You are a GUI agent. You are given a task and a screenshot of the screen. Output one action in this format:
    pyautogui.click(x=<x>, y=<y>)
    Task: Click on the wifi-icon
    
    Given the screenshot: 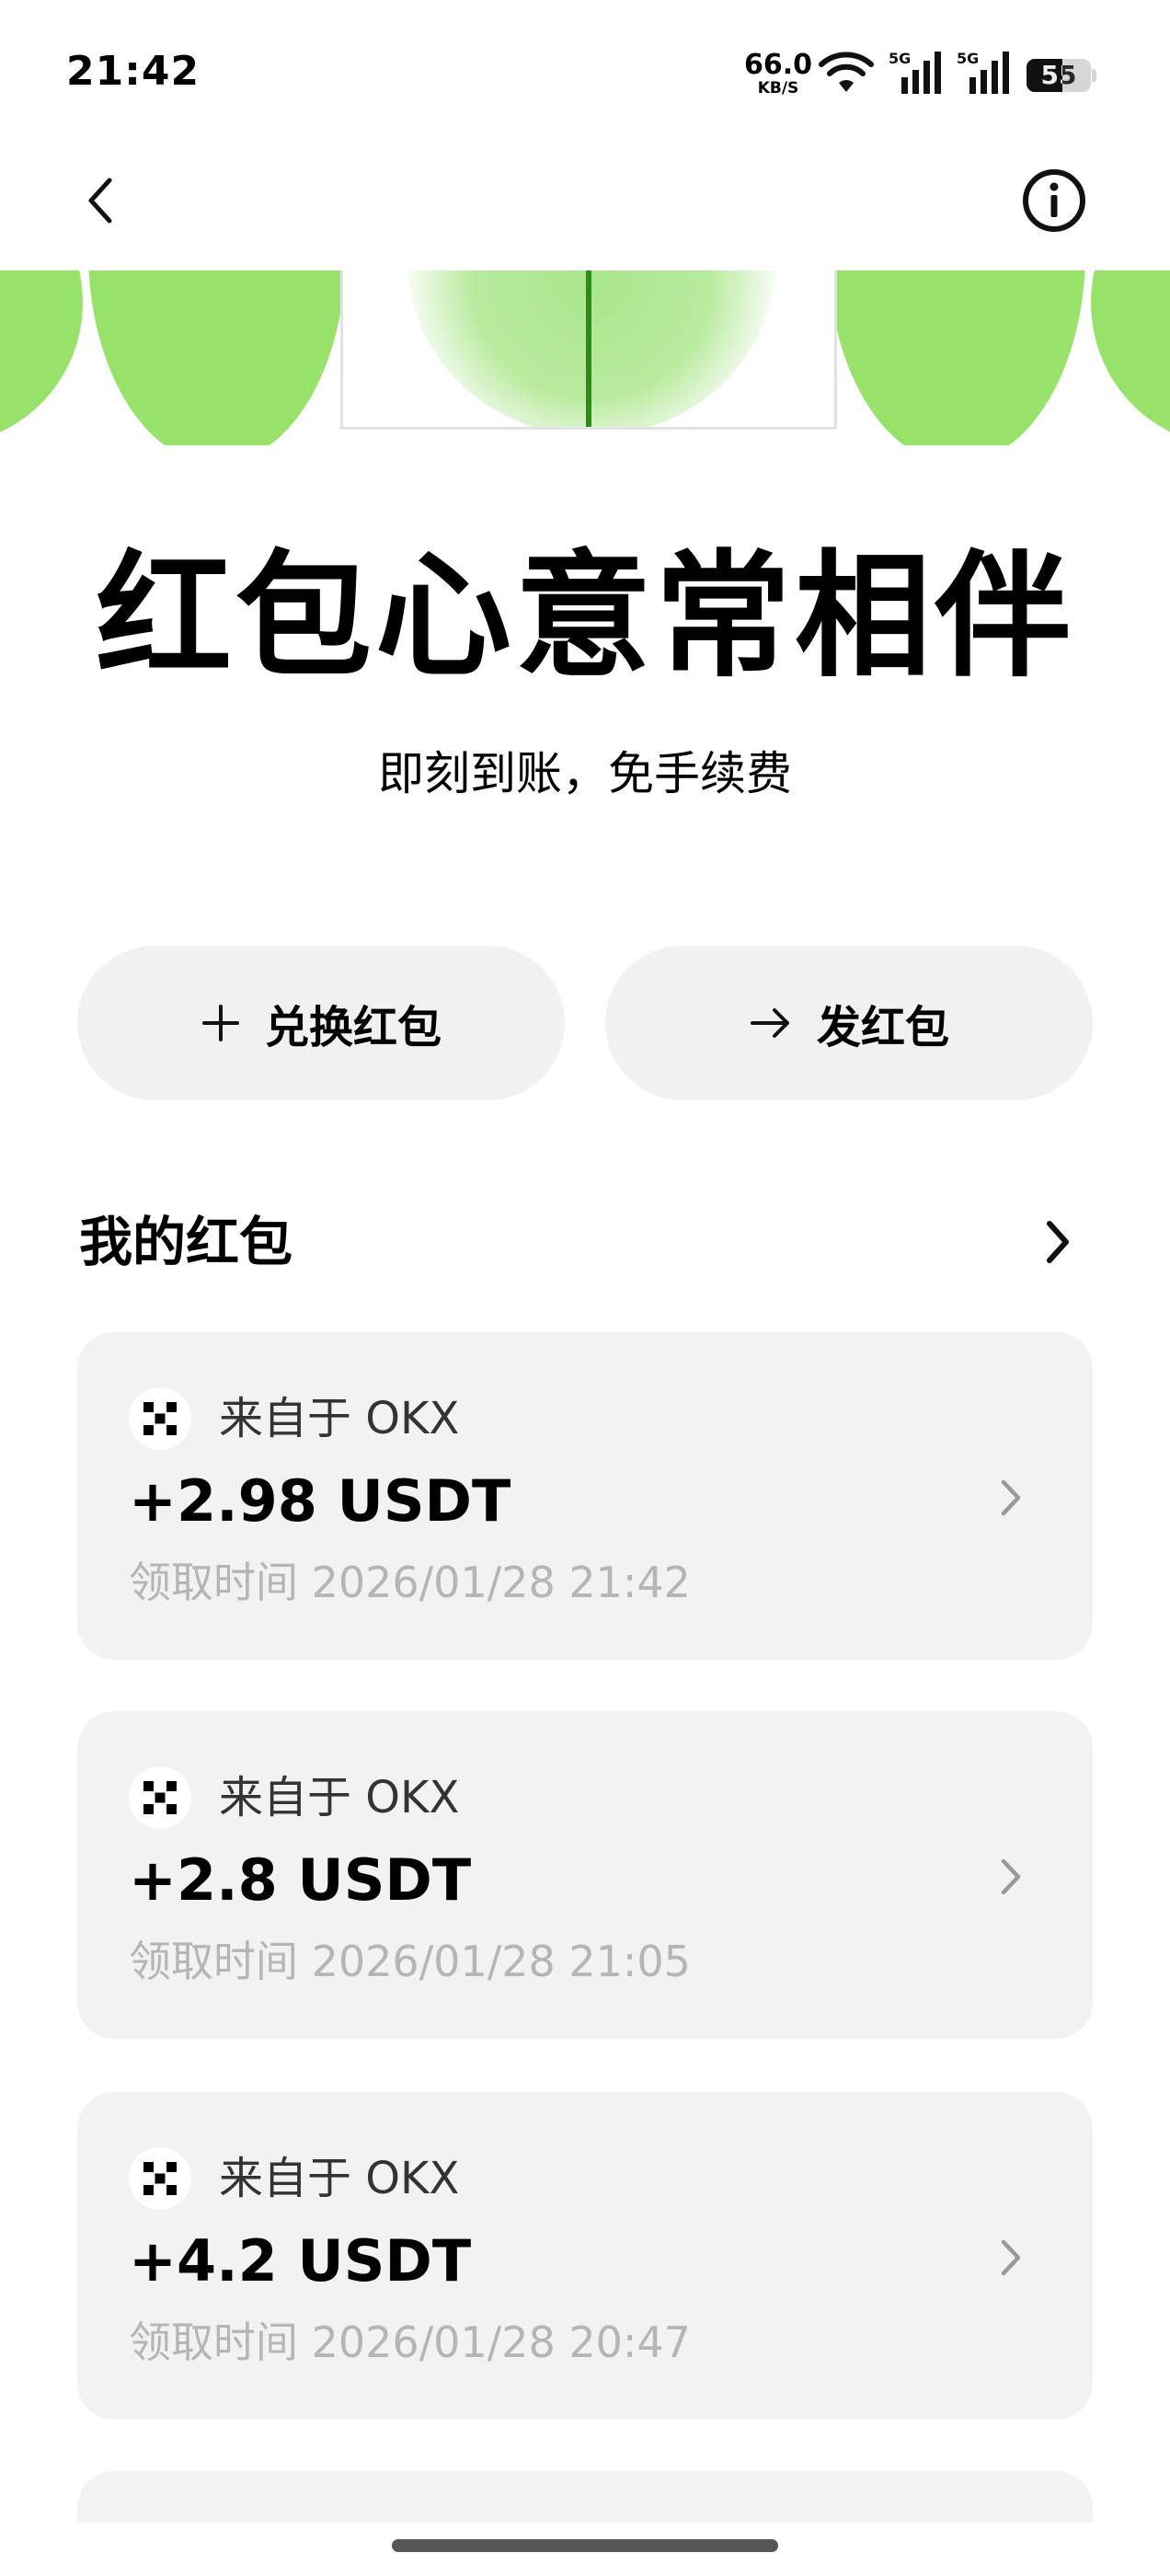 What is the action you would take?
    pyautogui.click(x=846, y=75)
    